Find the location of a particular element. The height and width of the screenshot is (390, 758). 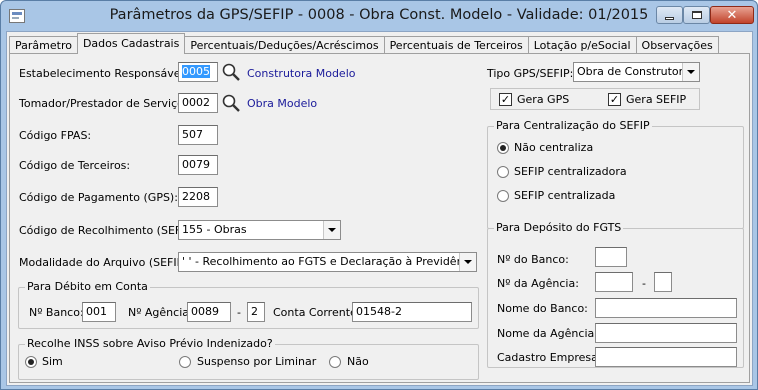

tab-percentuais: Percentuais/Deduções/Acréscimos is located at coordinates (284, 45).